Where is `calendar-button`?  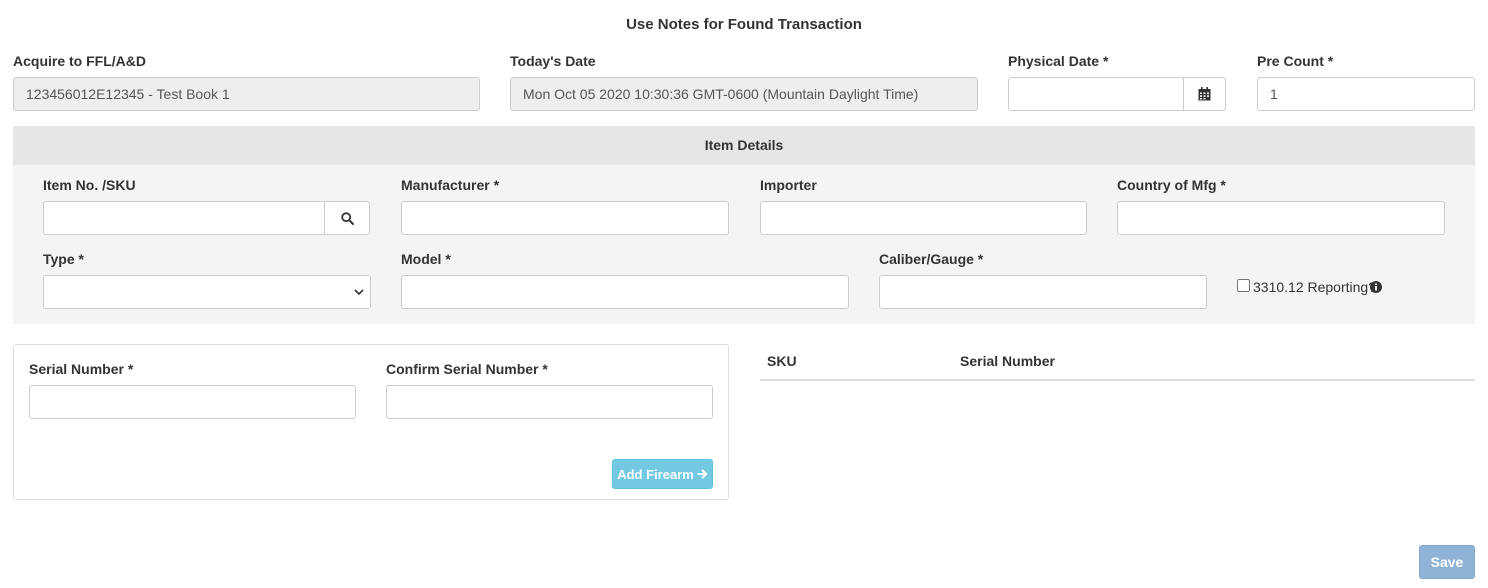 calendar-button is located at coordinates (1204, 94).